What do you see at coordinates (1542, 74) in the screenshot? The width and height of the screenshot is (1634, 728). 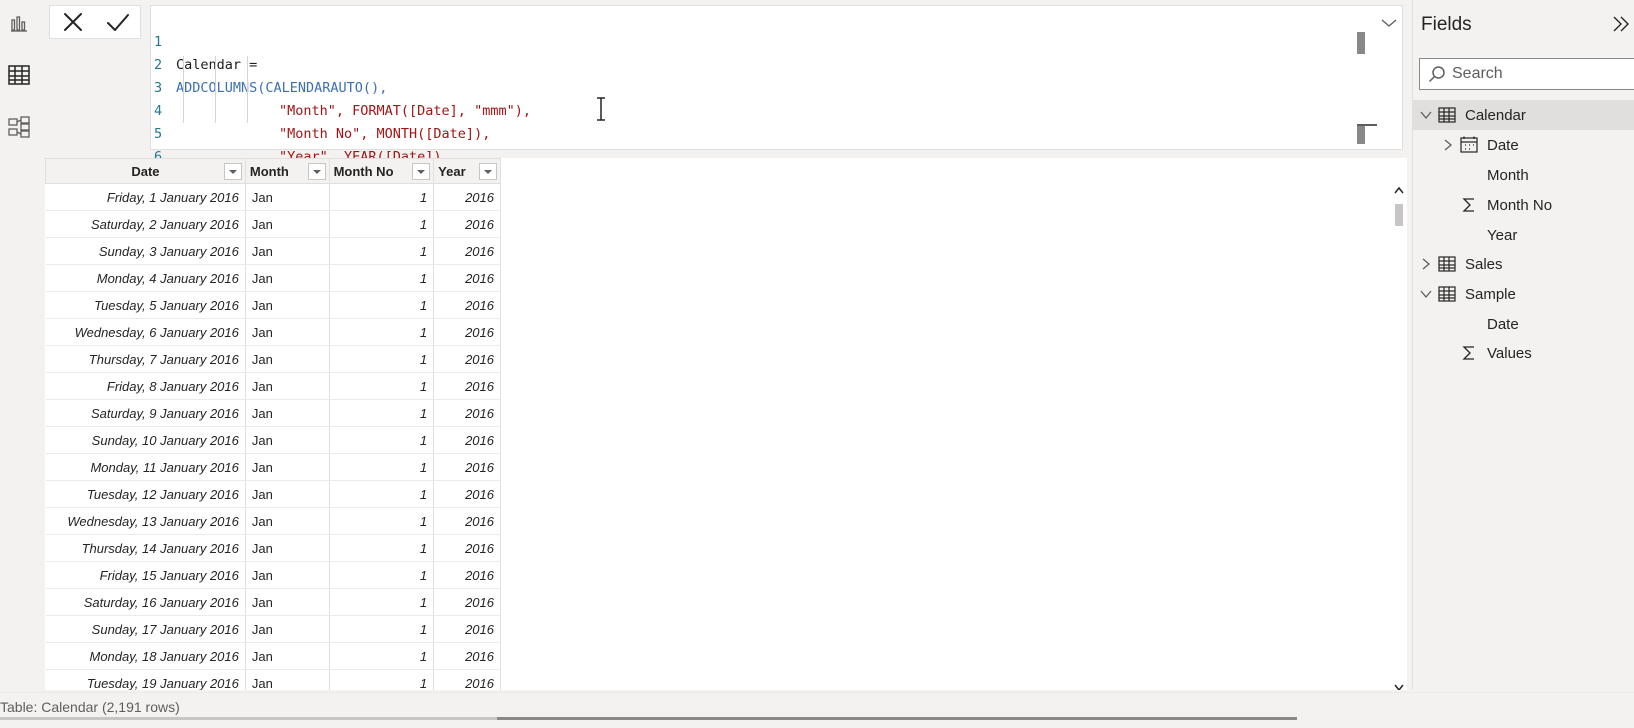 I see `search-input` at bounding box center [1542, 74].